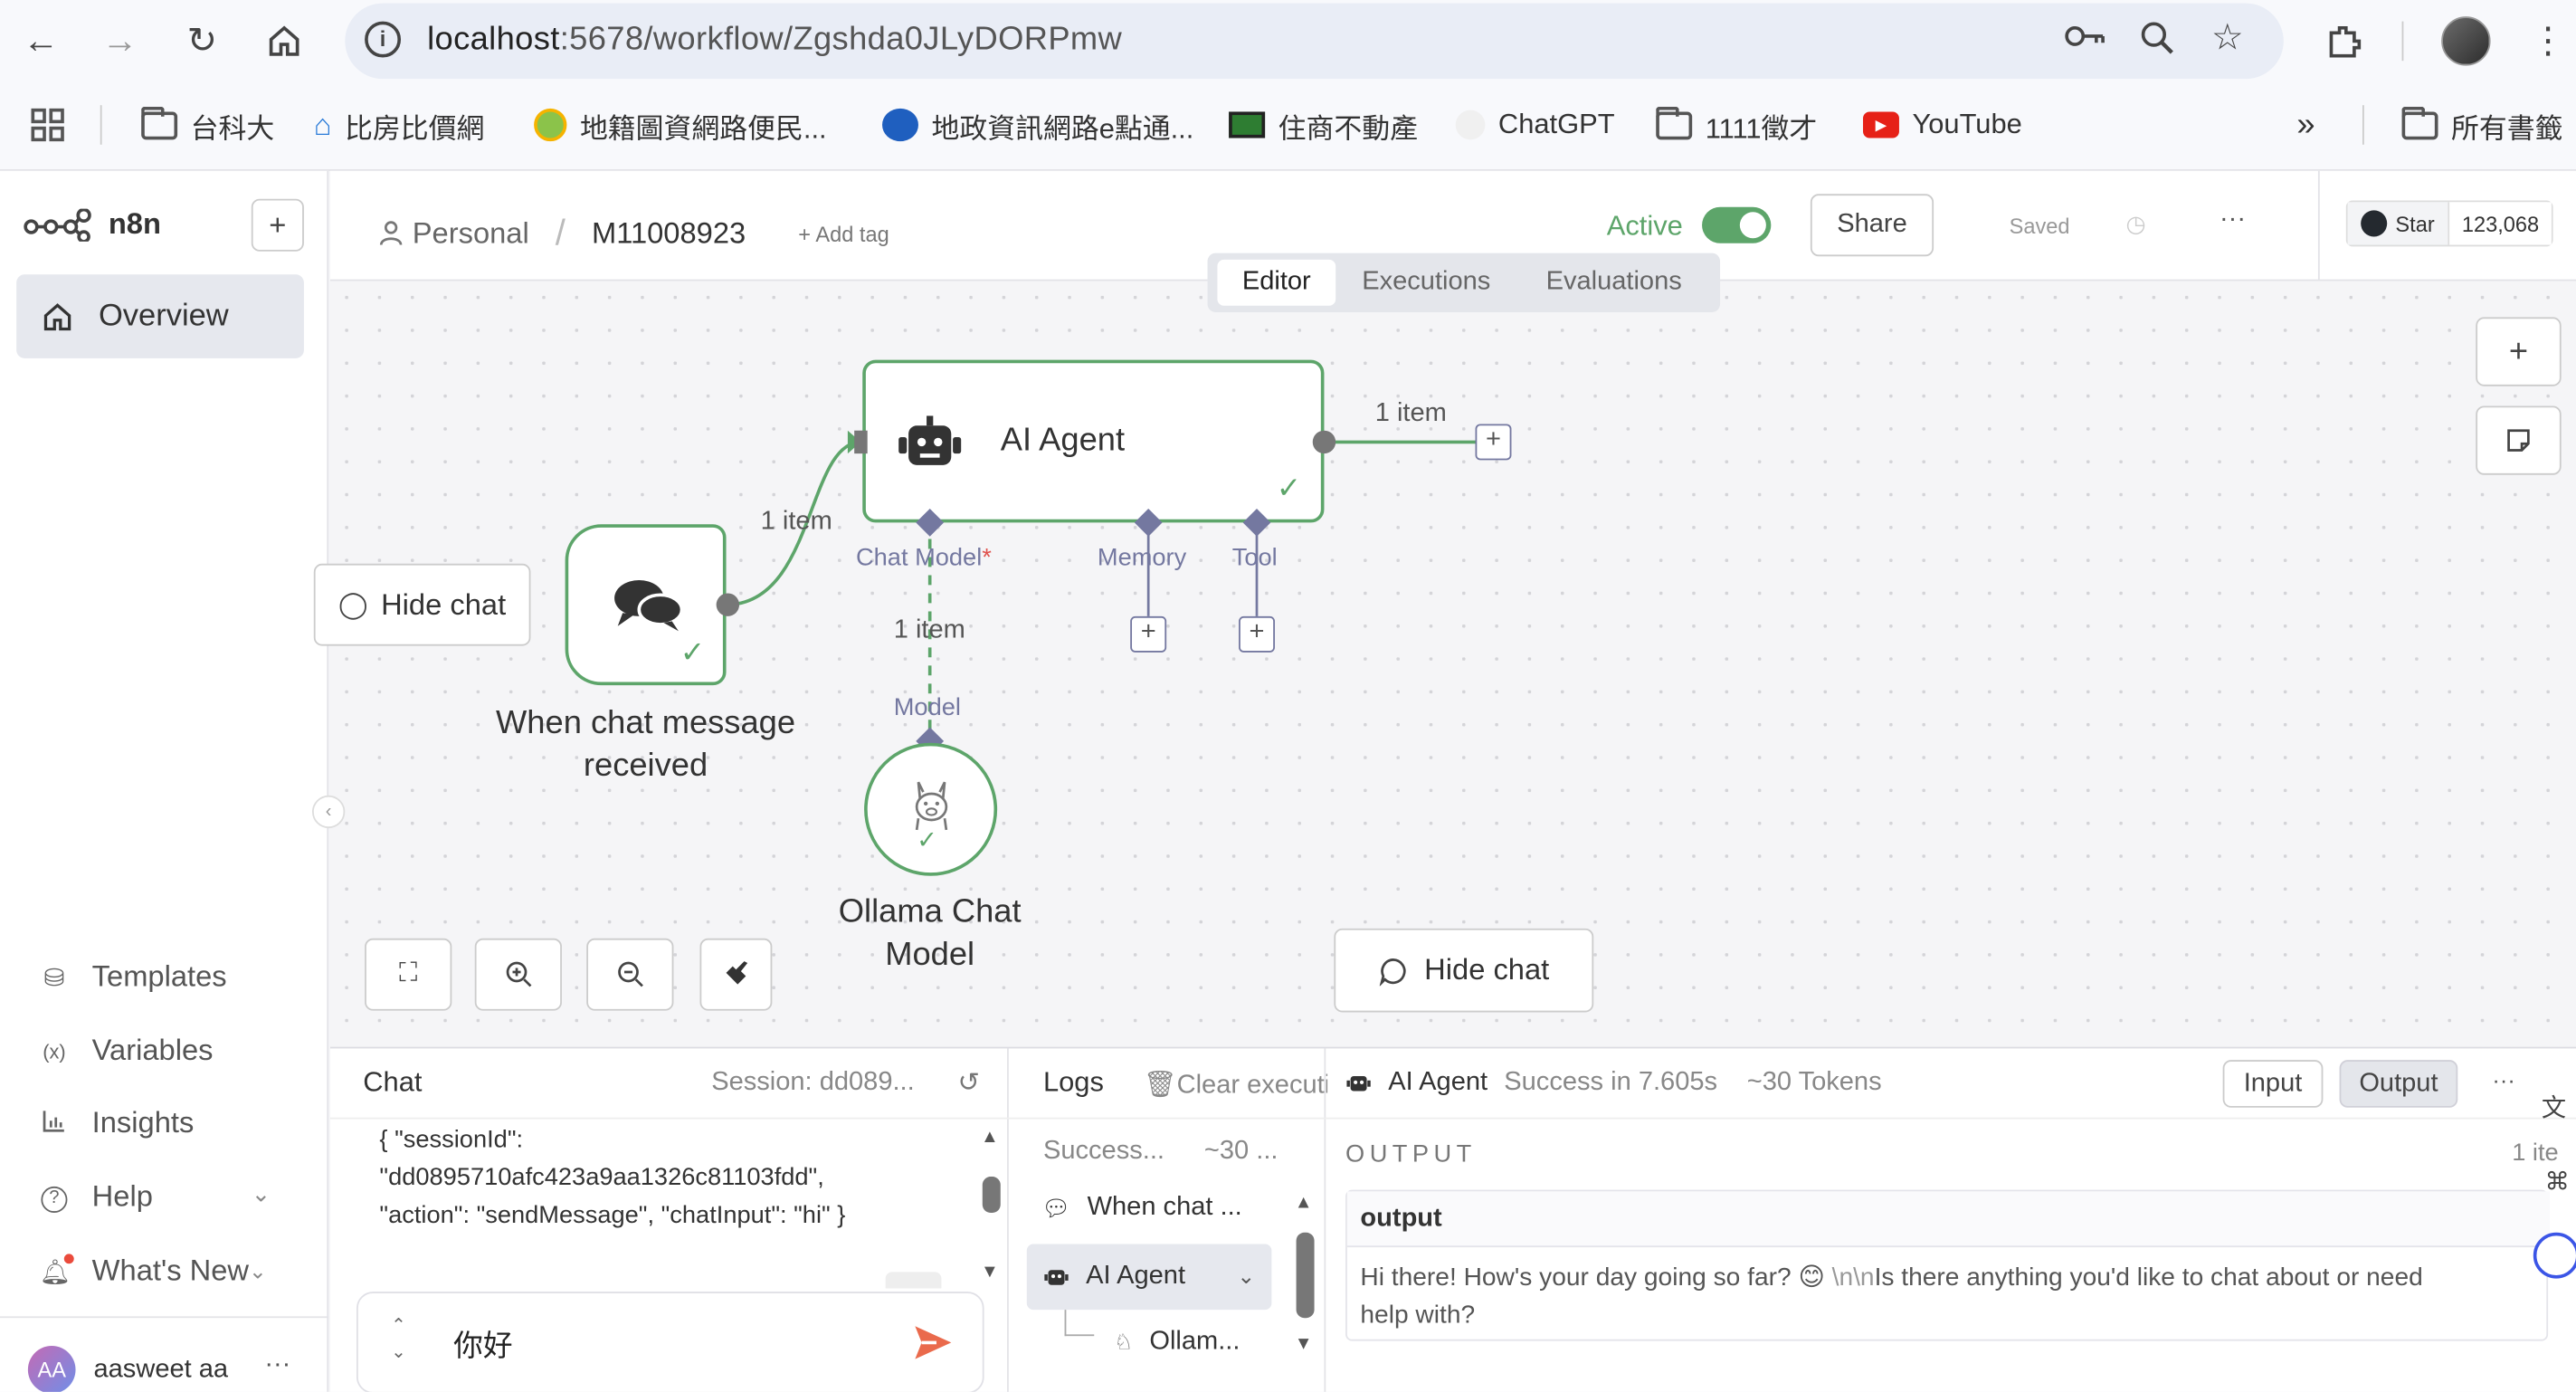 This screenshot has height=1392, width=2576. Describe the element at coordinates (277, 1366) in the screenshot. I see `user-menu-button: ···` at that location.